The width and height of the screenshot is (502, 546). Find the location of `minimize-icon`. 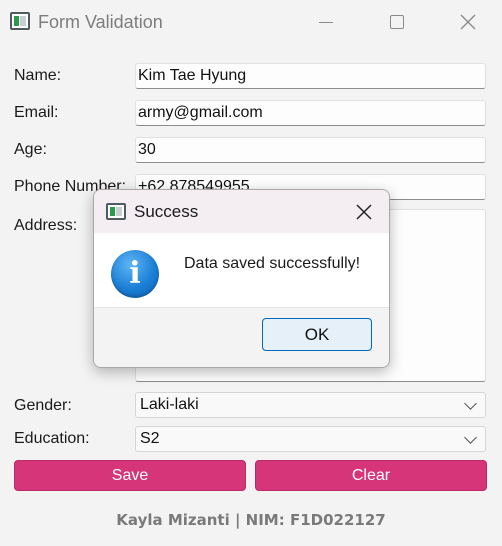

minimize-icon is located at coordinates (326, 22).